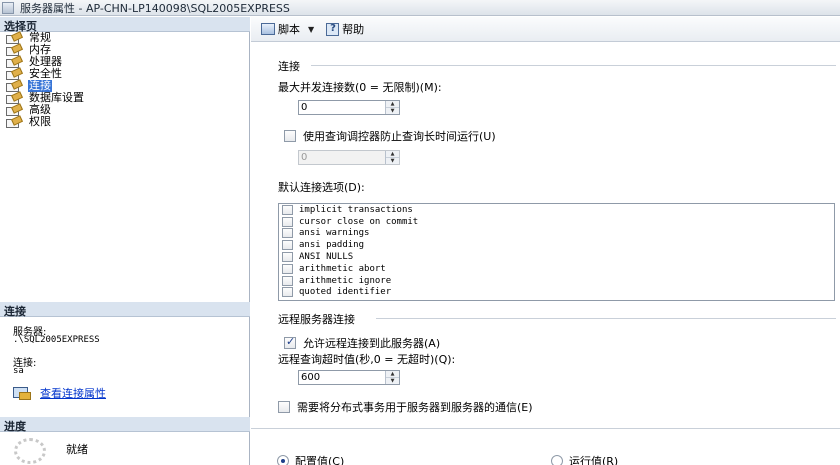 Image resolution: width=840 pixels, height=465 pixels. Describe the element at coordinates (415, 407) in the screenshot. I see `distributed-transactions-label: 需要将分布式事务用于服务器到服务器的通信(E)` at that location.